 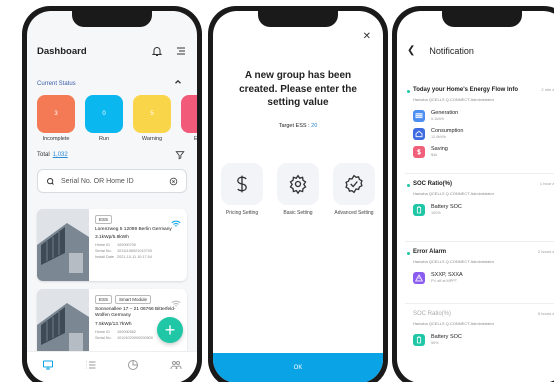 I want to click on advanced-setting-button: Advanced Setting, so click(x=354, y=190).